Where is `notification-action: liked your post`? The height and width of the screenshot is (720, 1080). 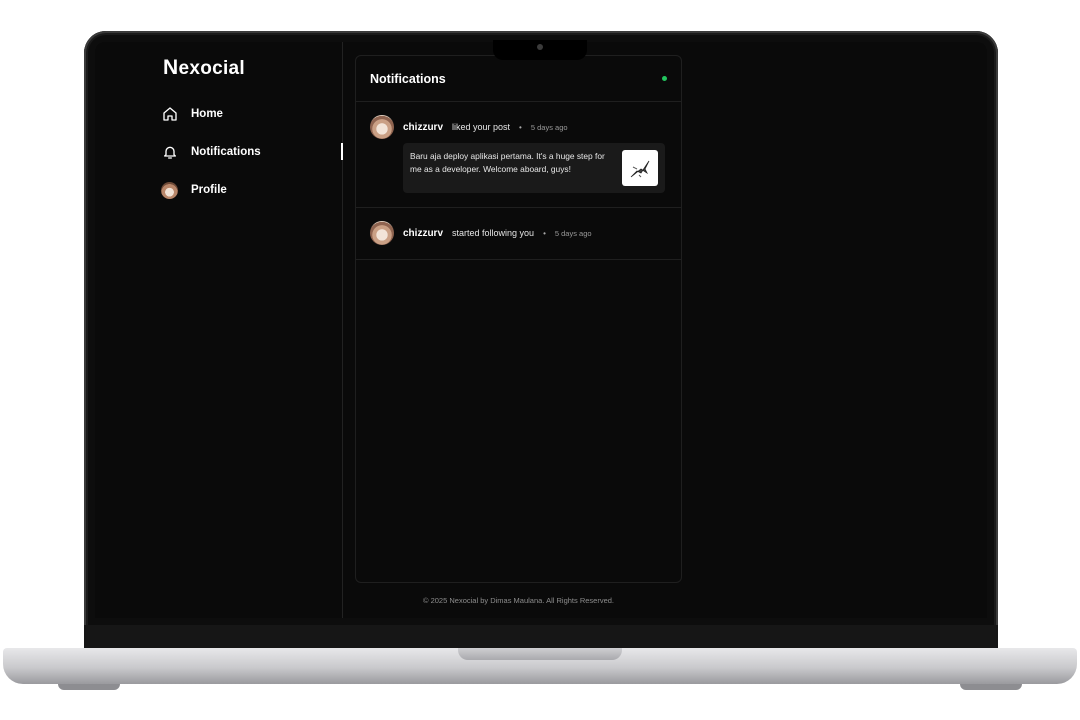 notification-action: liked your post is located at coordinates (481, 127).